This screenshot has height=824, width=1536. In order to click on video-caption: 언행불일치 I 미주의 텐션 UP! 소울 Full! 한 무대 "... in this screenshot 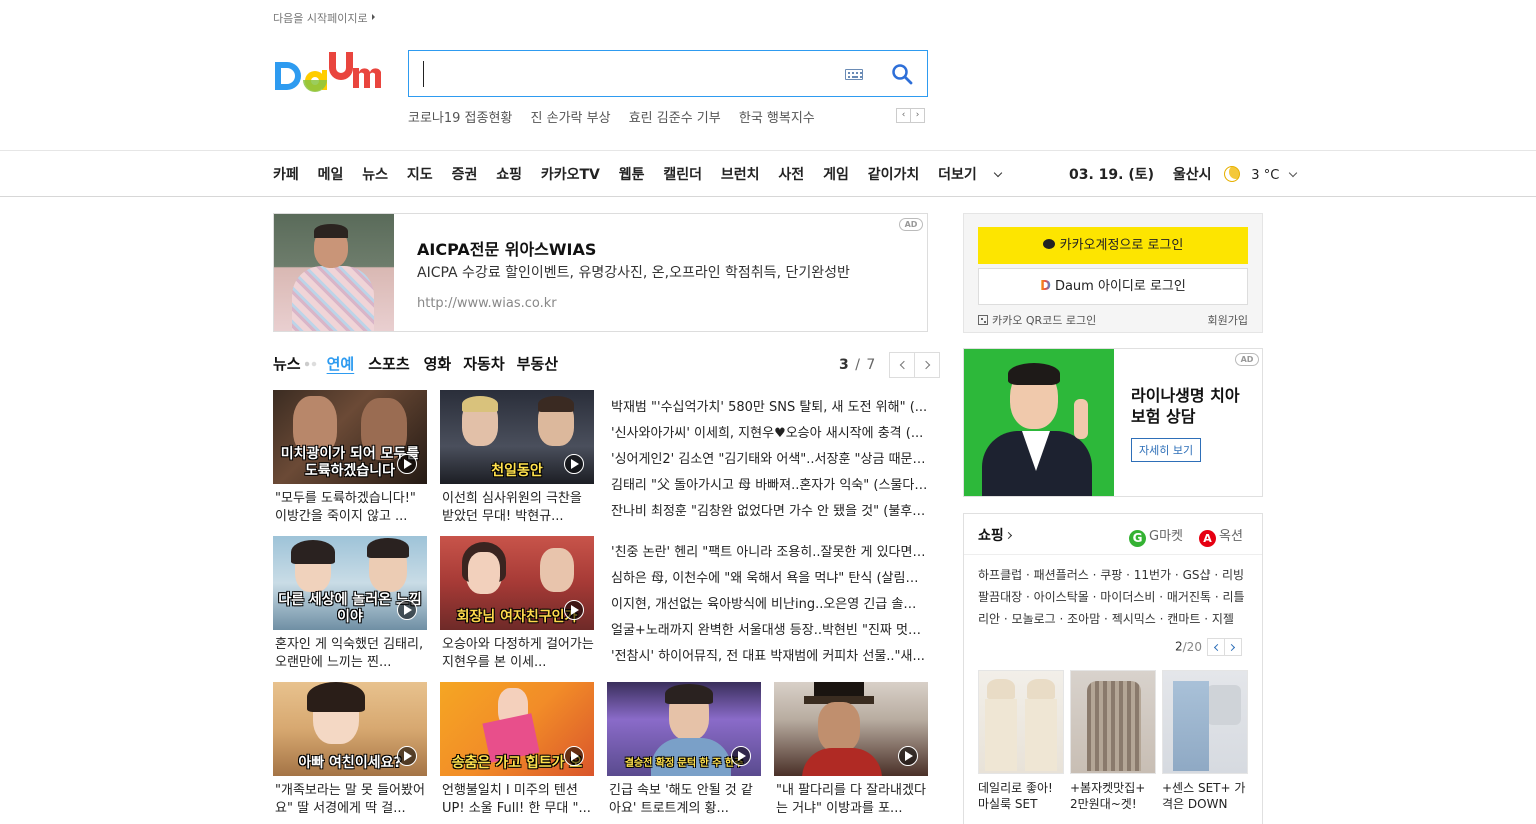, I will do `click(519, 800)`.